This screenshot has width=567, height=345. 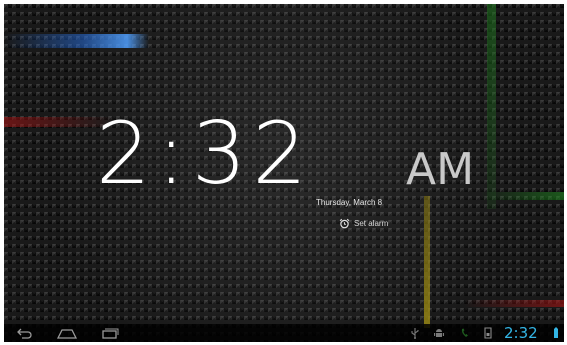 I want to click on status-bar-clock: 2:32, so click(x=521, y=333).